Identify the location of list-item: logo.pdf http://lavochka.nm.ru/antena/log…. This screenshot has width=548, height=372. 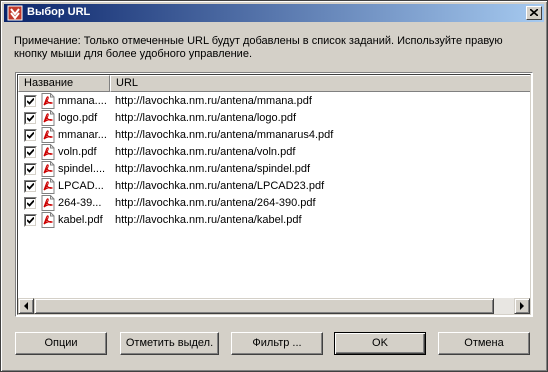
(274, 118).